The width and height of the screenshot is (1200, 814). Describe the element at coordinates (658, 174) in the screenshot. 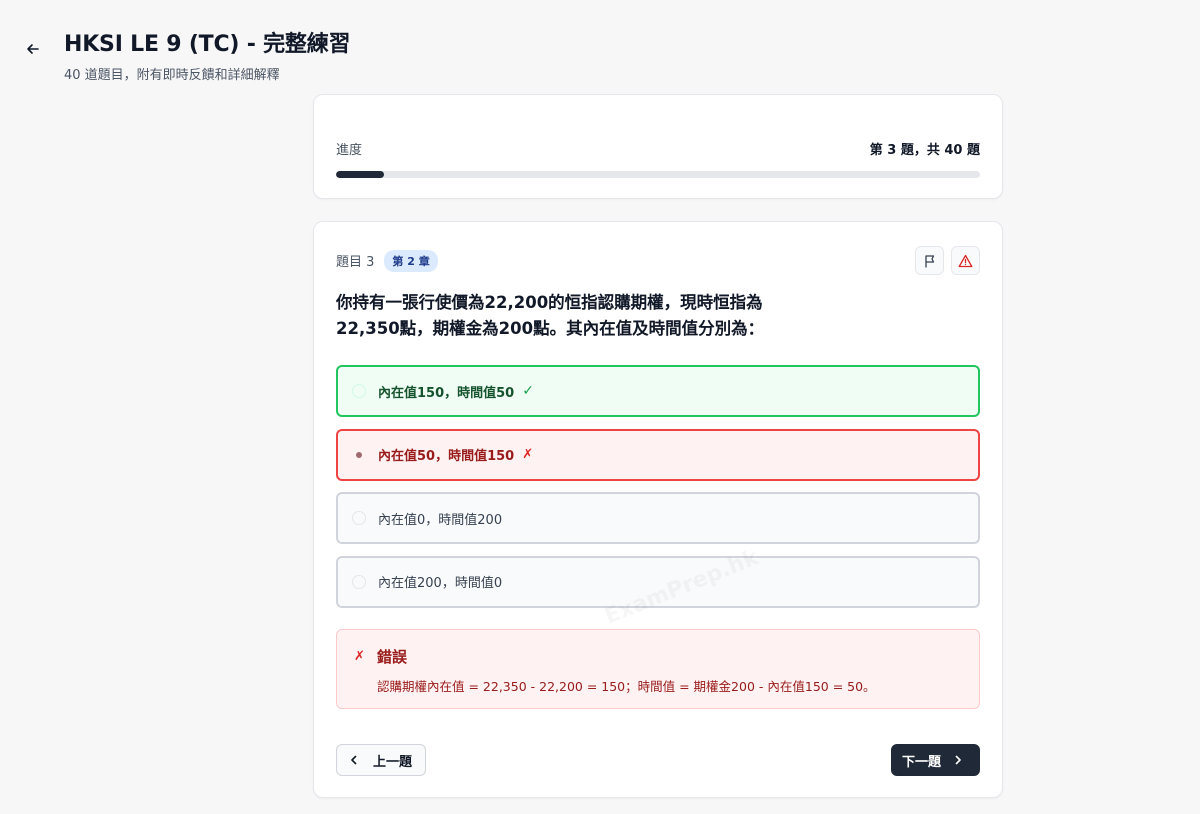

I see `progress-bar` at that location.